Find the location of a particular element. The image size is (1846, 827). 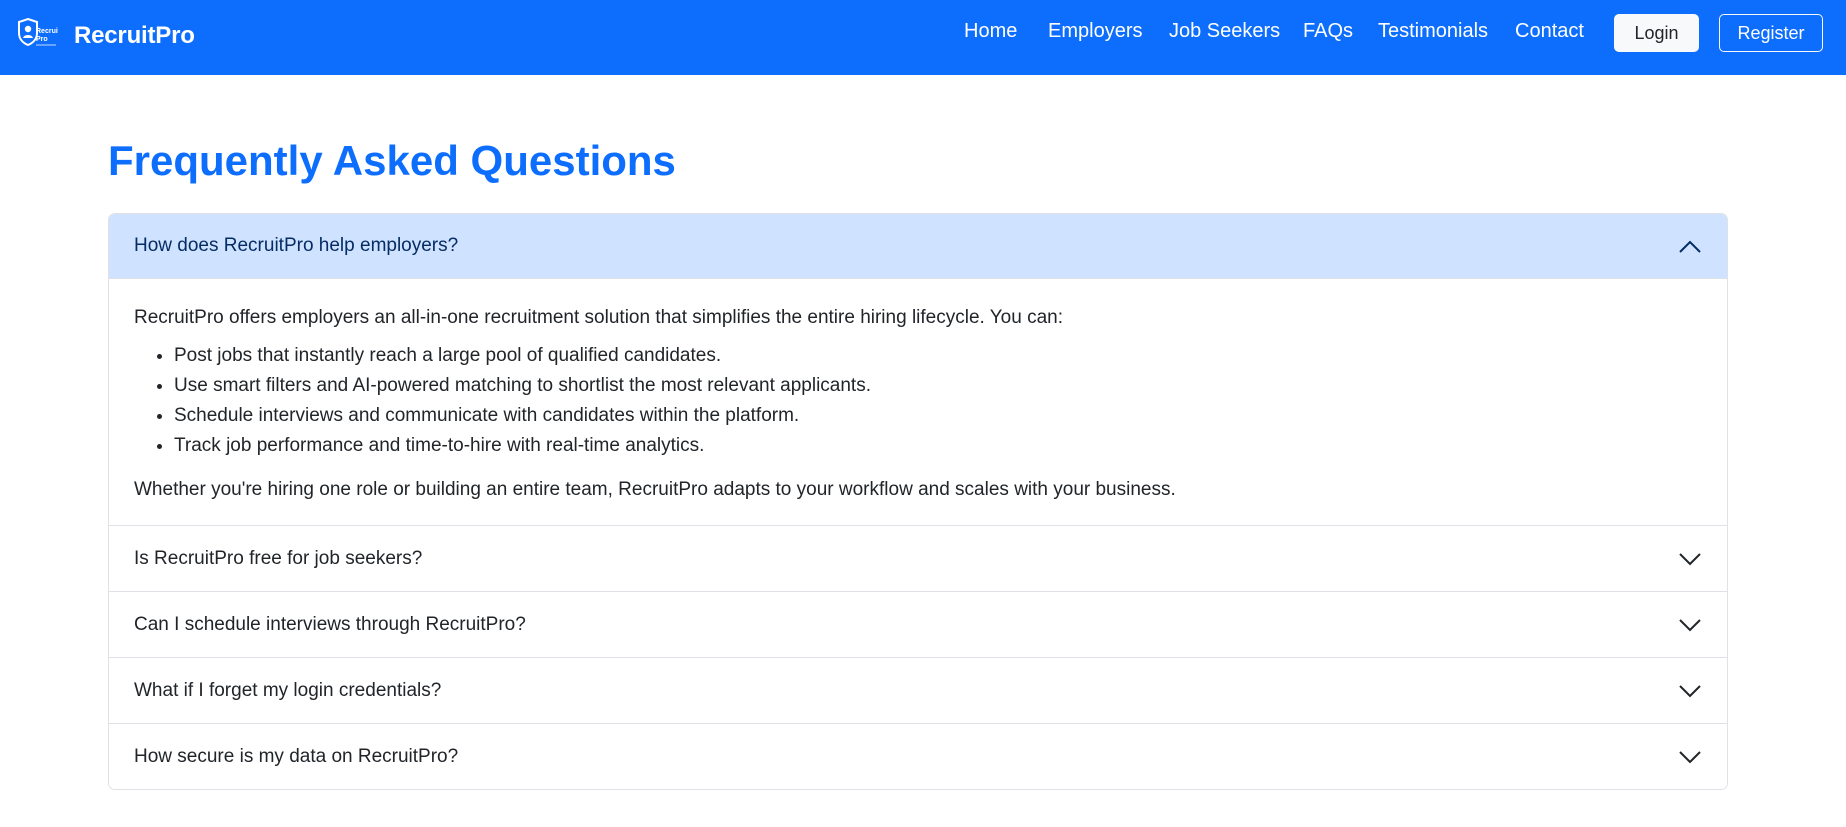

faq-item: How secure is my data on RecruitPro? is located at coordinates (918, 756).